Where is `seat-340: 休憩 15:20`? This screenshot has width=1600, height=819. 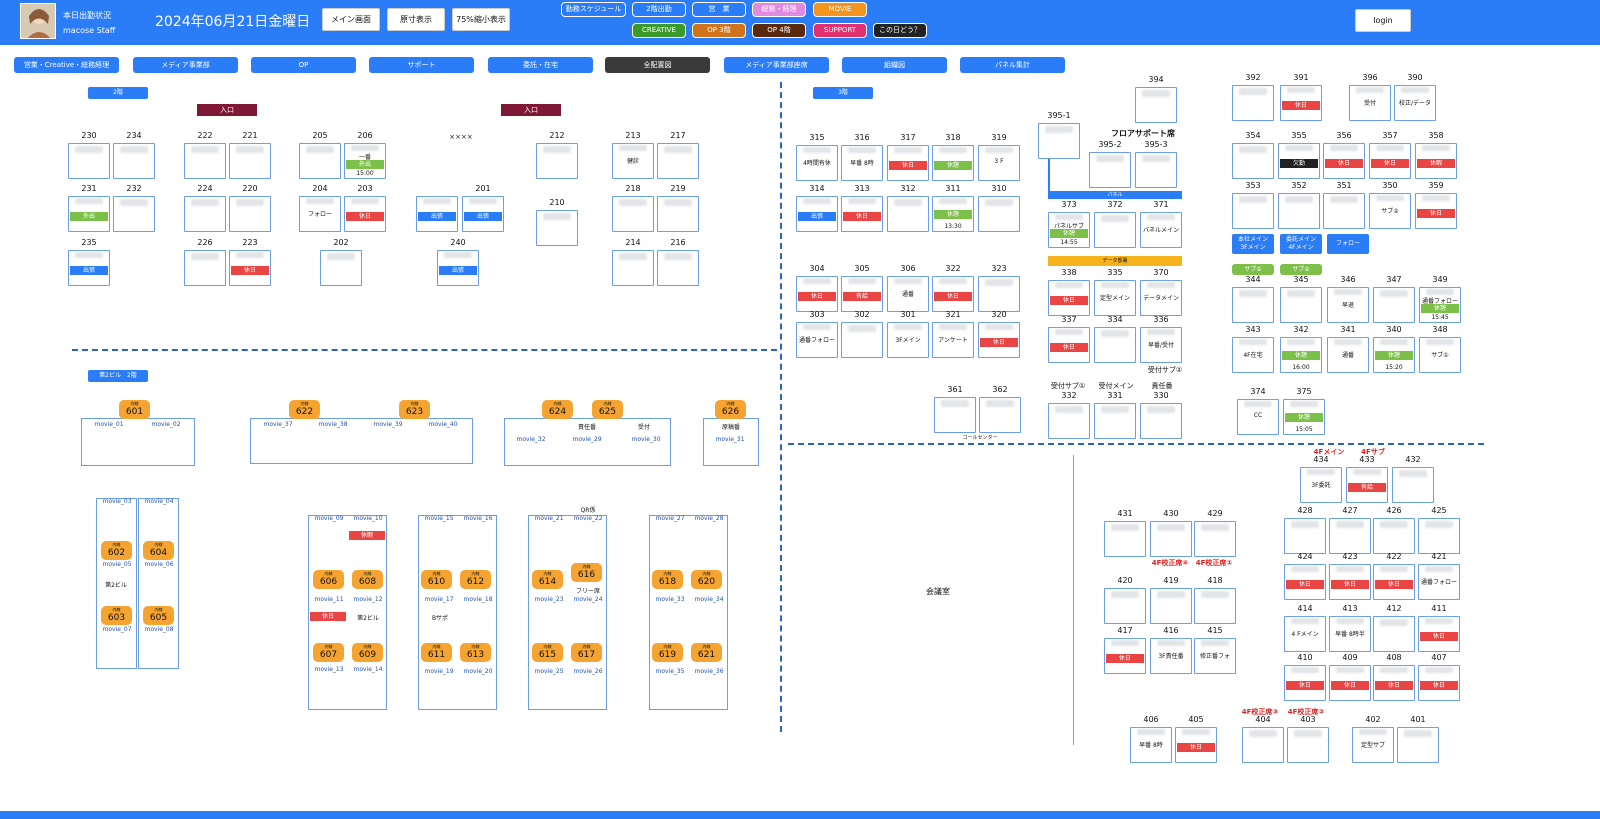
seat-340: 休憩 15:20 is located at coordinates (1394, 355).